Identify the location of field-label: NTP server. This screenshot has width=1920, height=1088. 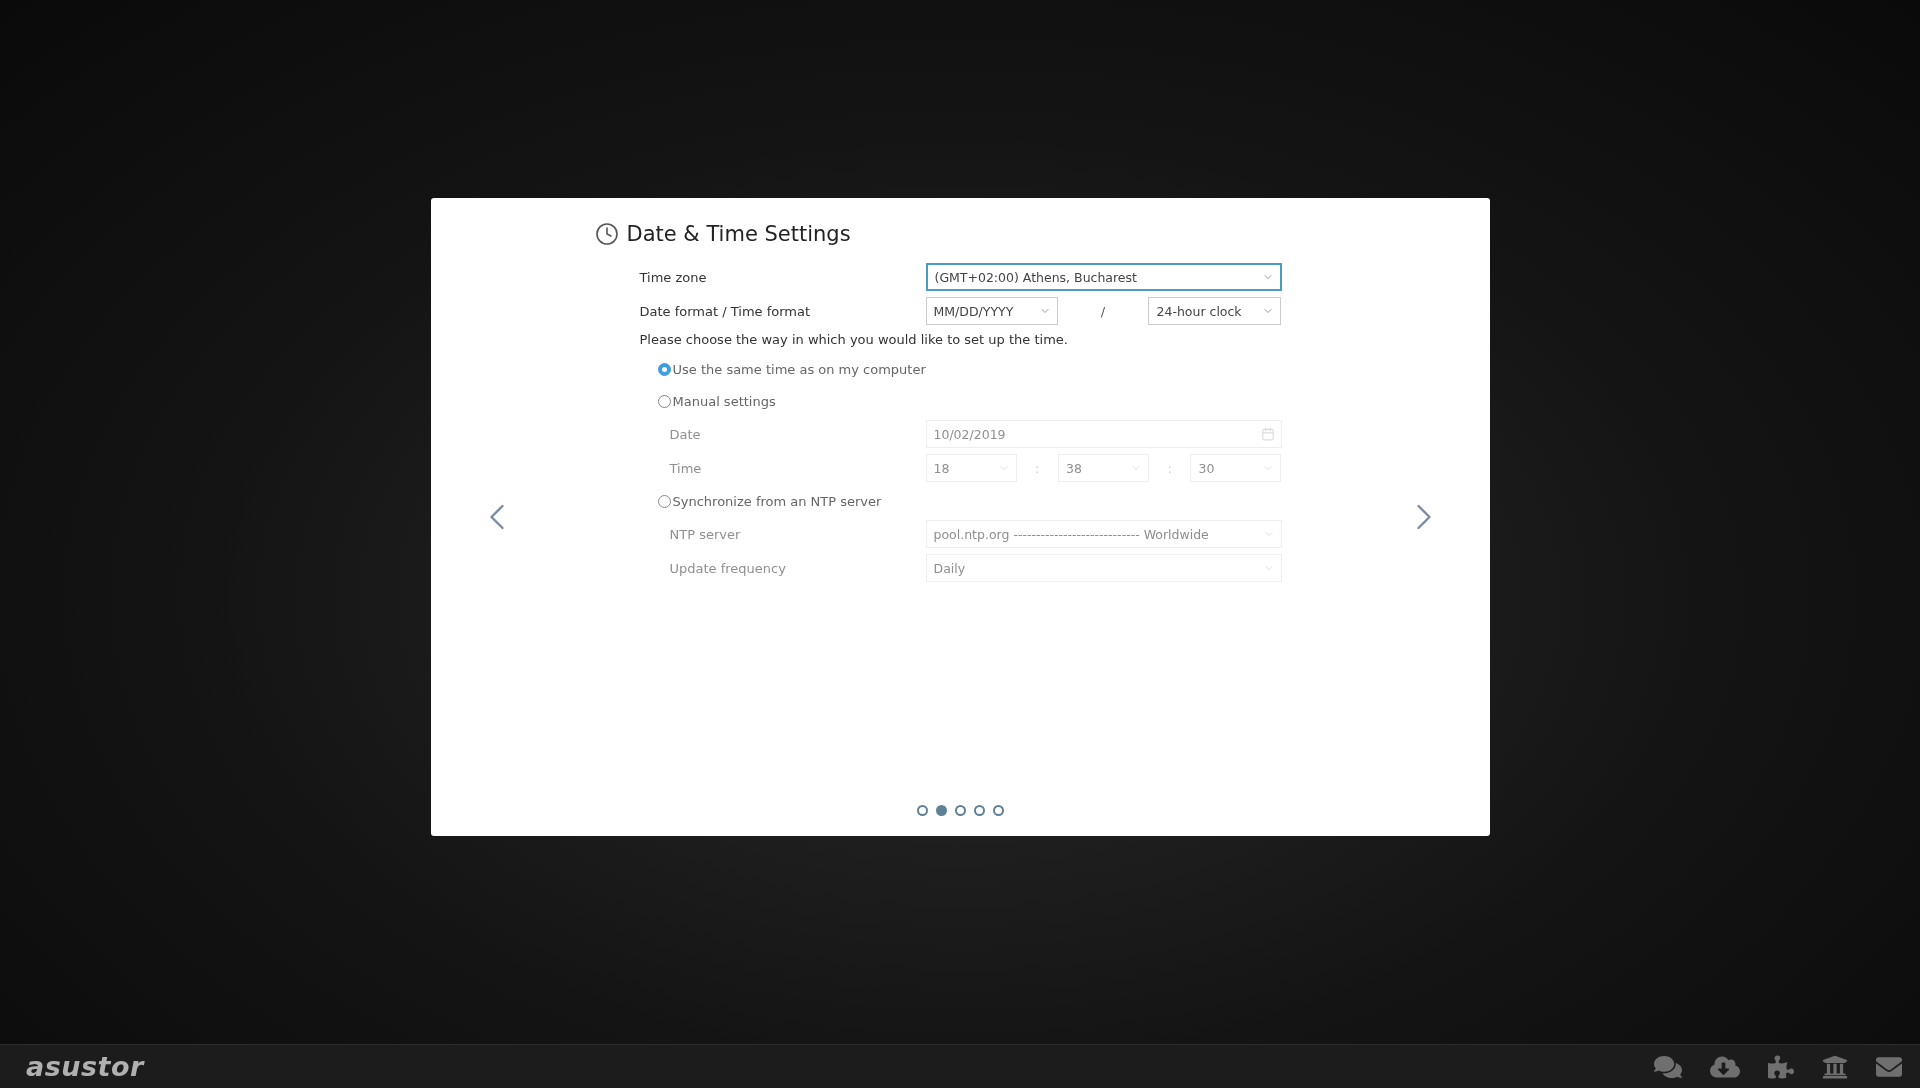
(705, 534).